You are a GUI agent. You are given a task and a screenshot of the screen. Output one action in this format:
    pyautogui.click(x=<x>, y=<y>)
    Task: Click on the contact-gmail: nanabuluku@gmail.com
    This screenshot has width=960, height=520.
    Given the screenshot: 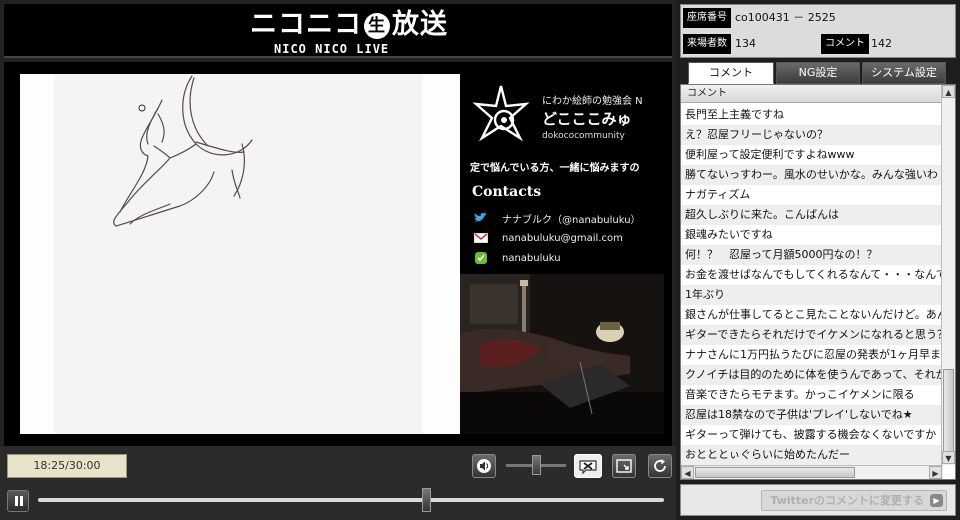 What is the action you would take?
    pyautogui.click(x=548, y=238)
    